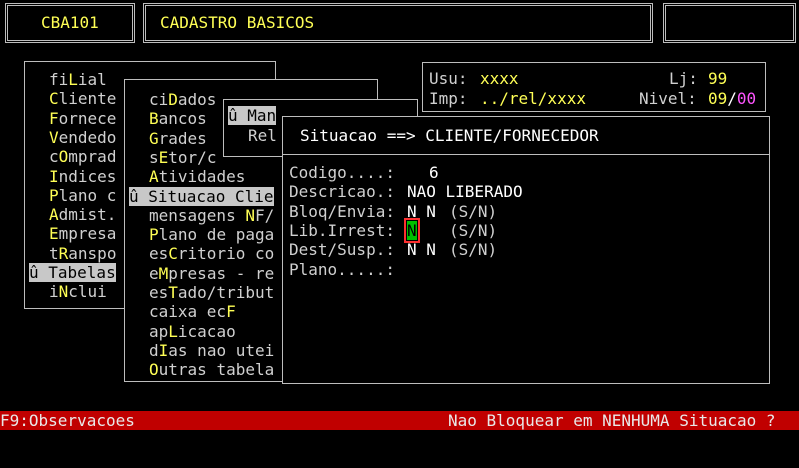 Image resolution: width=799 pixels, height=468 pixels. I want to click on screen-title: CADASTRO BASICOS, so click(237, 22).